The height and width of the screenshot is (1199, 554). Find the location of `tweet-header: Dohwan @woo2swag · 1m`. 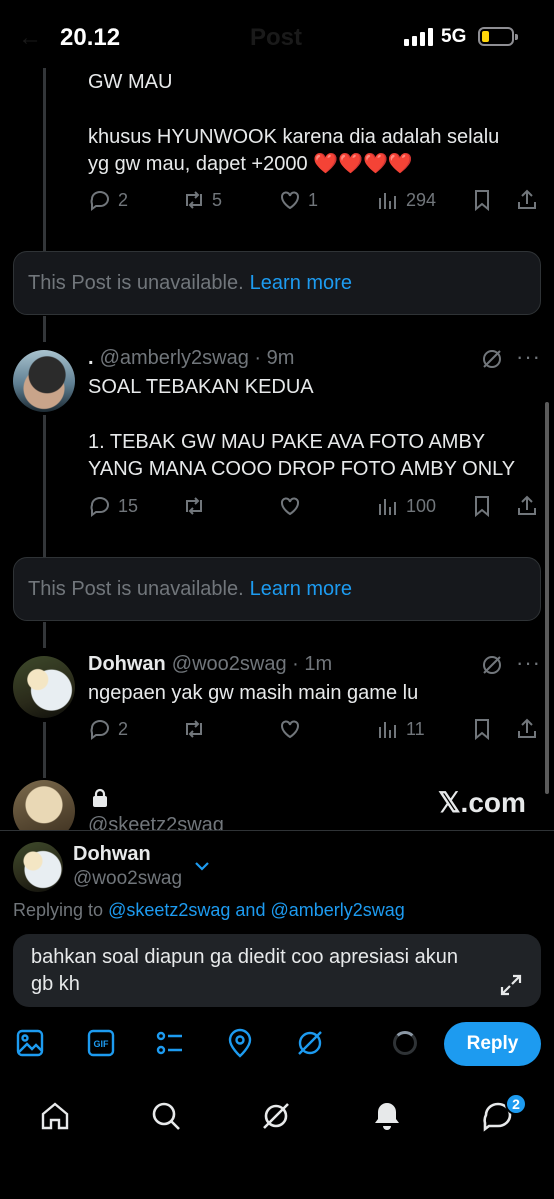

tweet-header: Dohwan @woo2swag · 1m is located at coordinates (210, 664).